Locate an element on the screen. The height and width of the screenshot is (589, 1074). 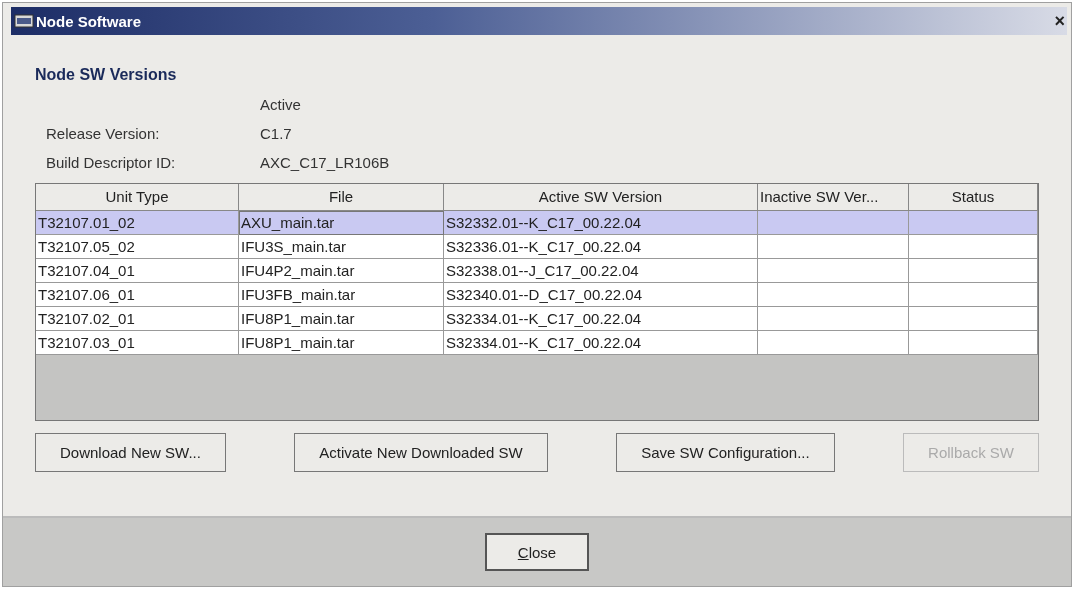
table-cell: S32340.01--D_C17_00.22.04 is located at coordinates (544, 294).